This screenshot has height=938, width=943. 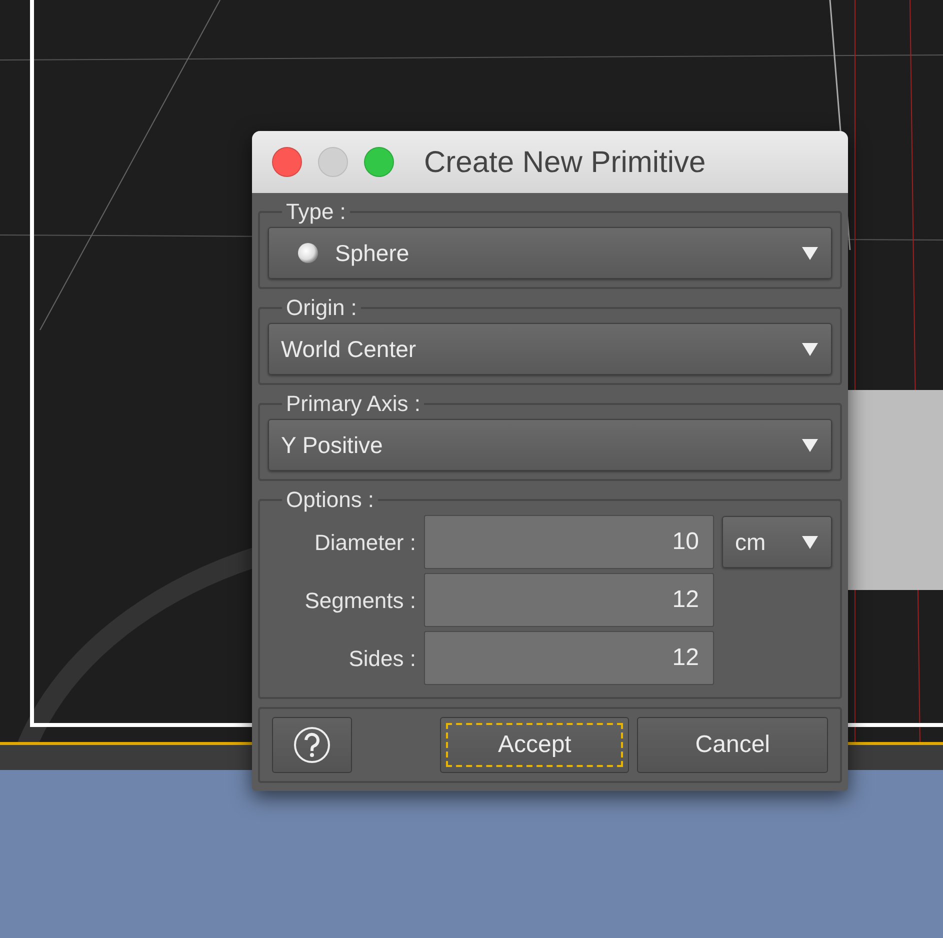 I want to click on dialog-button: Cancel, so click(x=732, y=745).